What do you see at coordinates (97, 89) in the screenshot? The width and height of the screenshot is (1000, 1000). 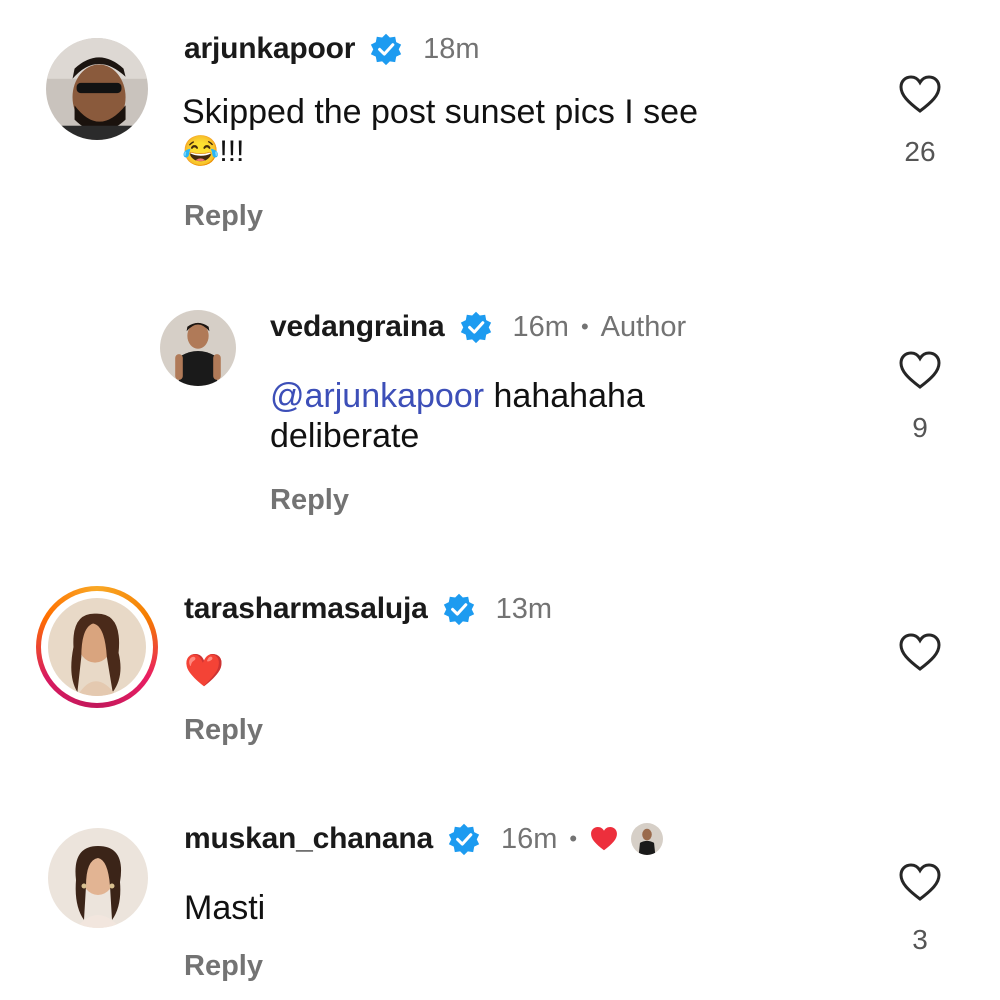 I see `avatar-arjunkapoor` at bounding box center [97, 89].